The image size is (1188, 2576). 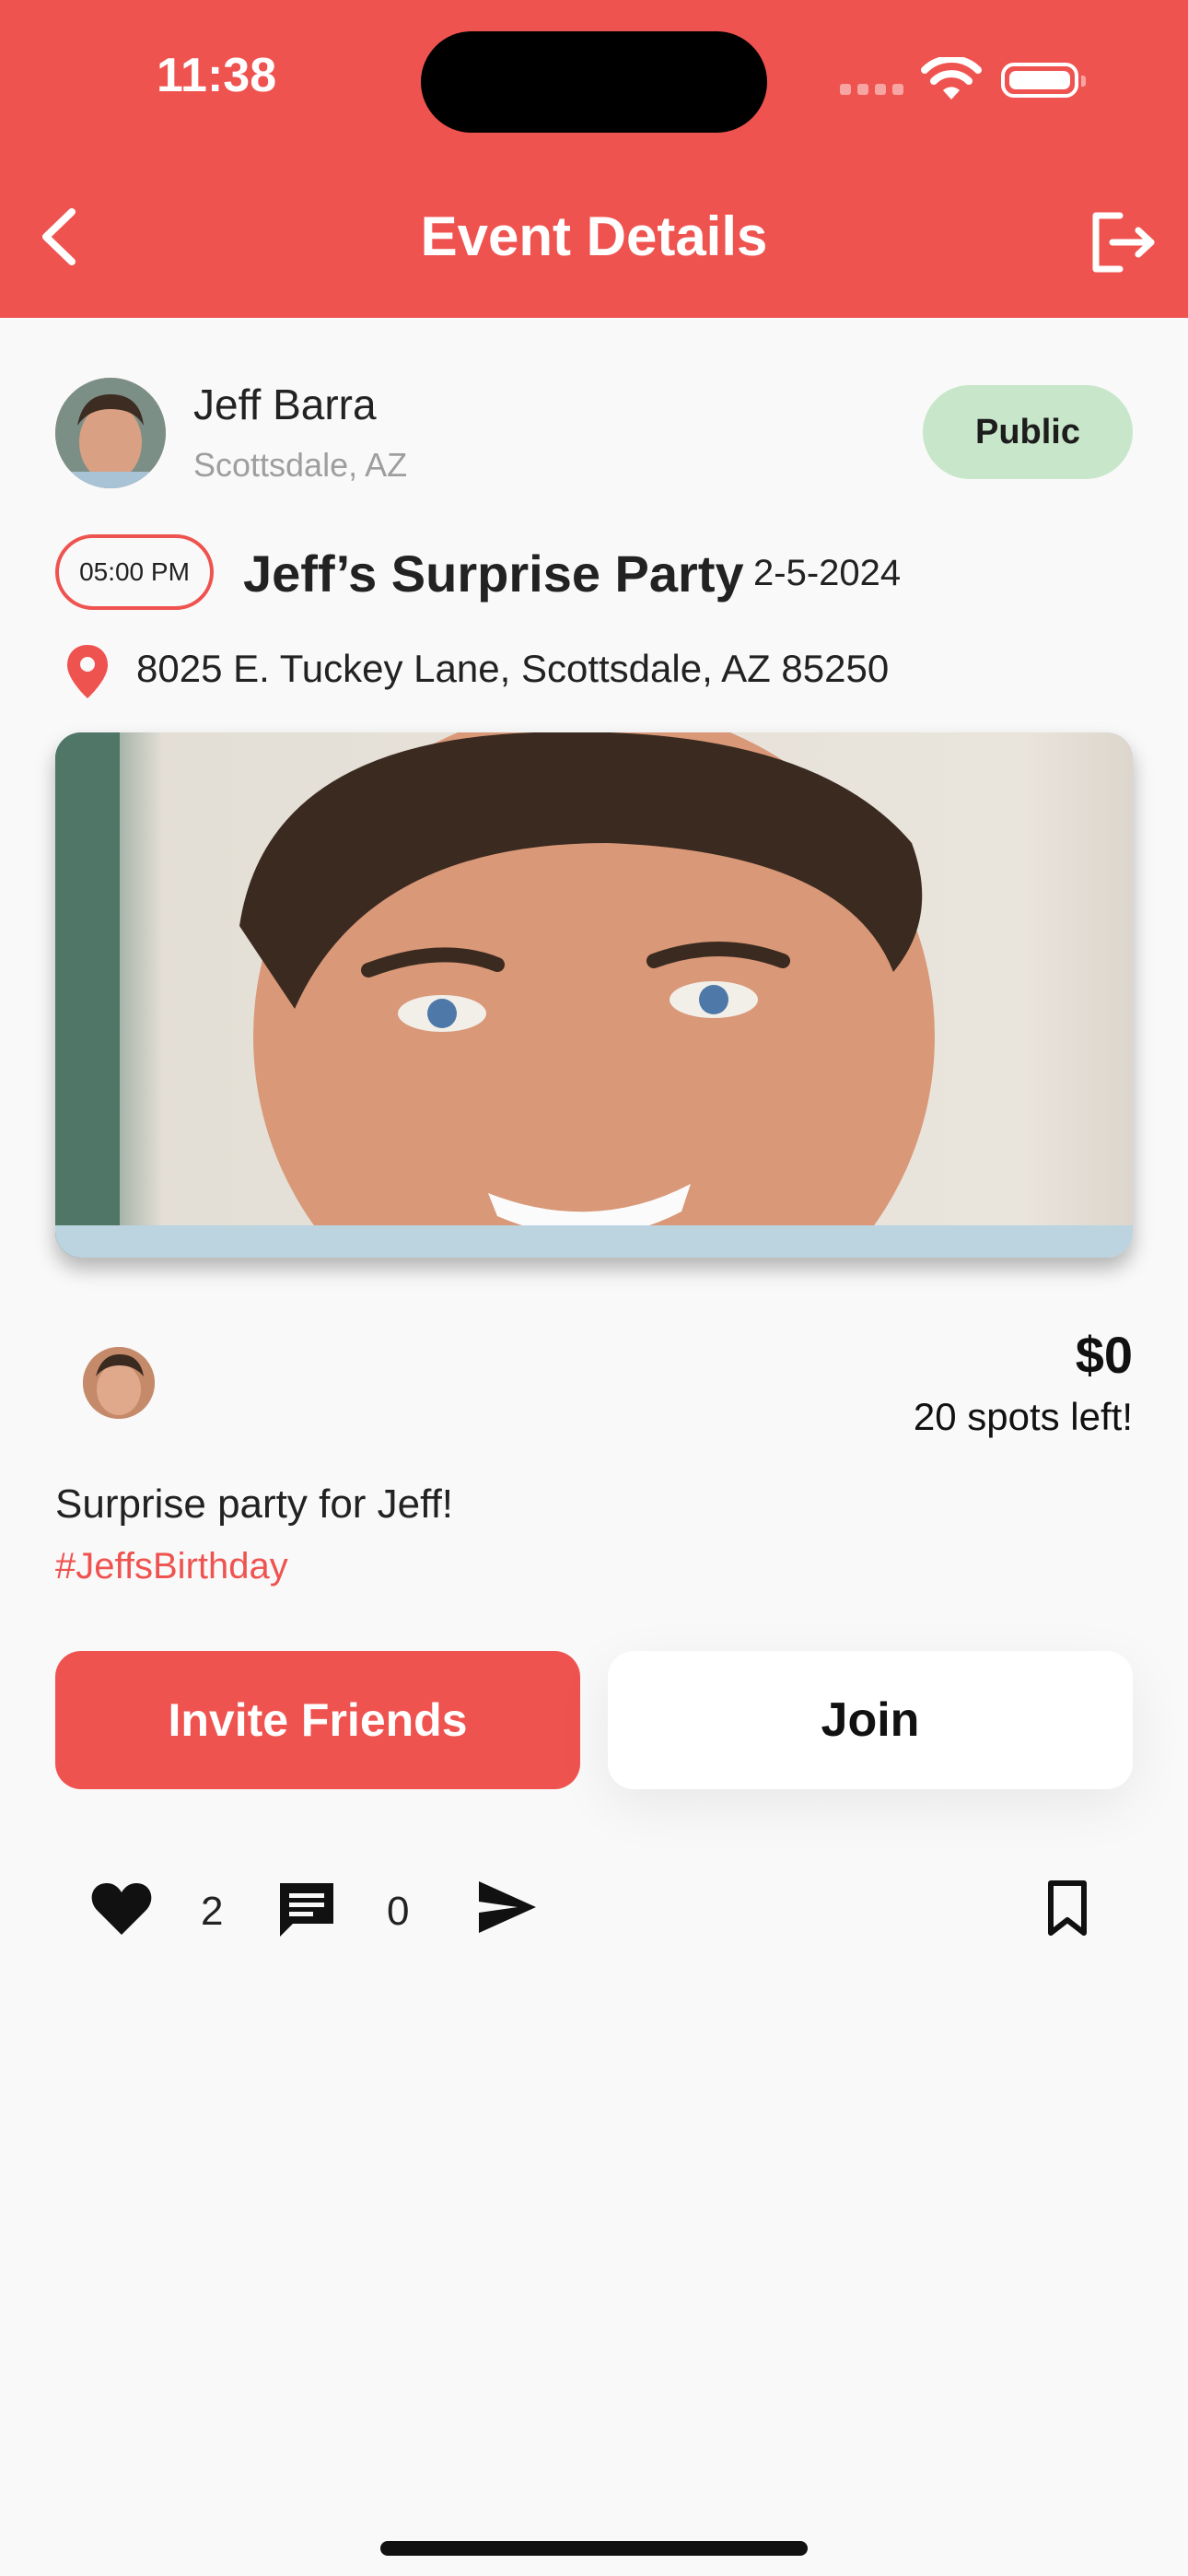 I want to click on visibility-badge: Public, so click(x=1028, y=432).